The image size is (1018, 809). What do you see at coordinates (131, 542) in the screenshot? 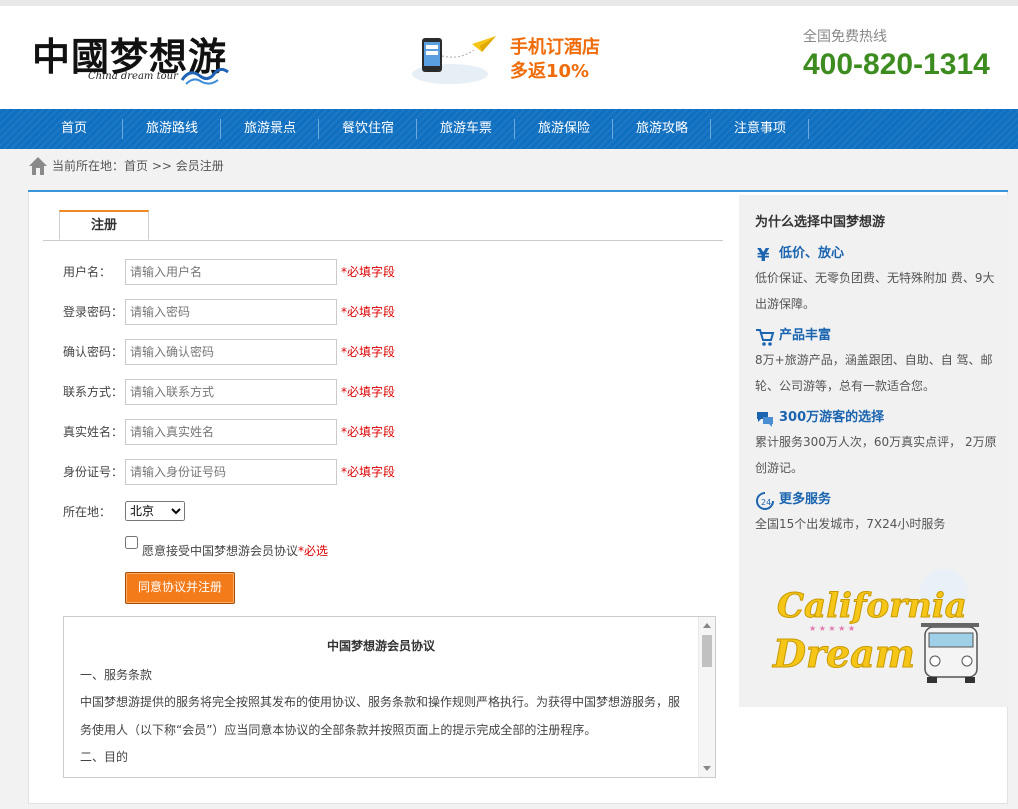
I see `agree-checkbox` at bounding box center [131, 542].